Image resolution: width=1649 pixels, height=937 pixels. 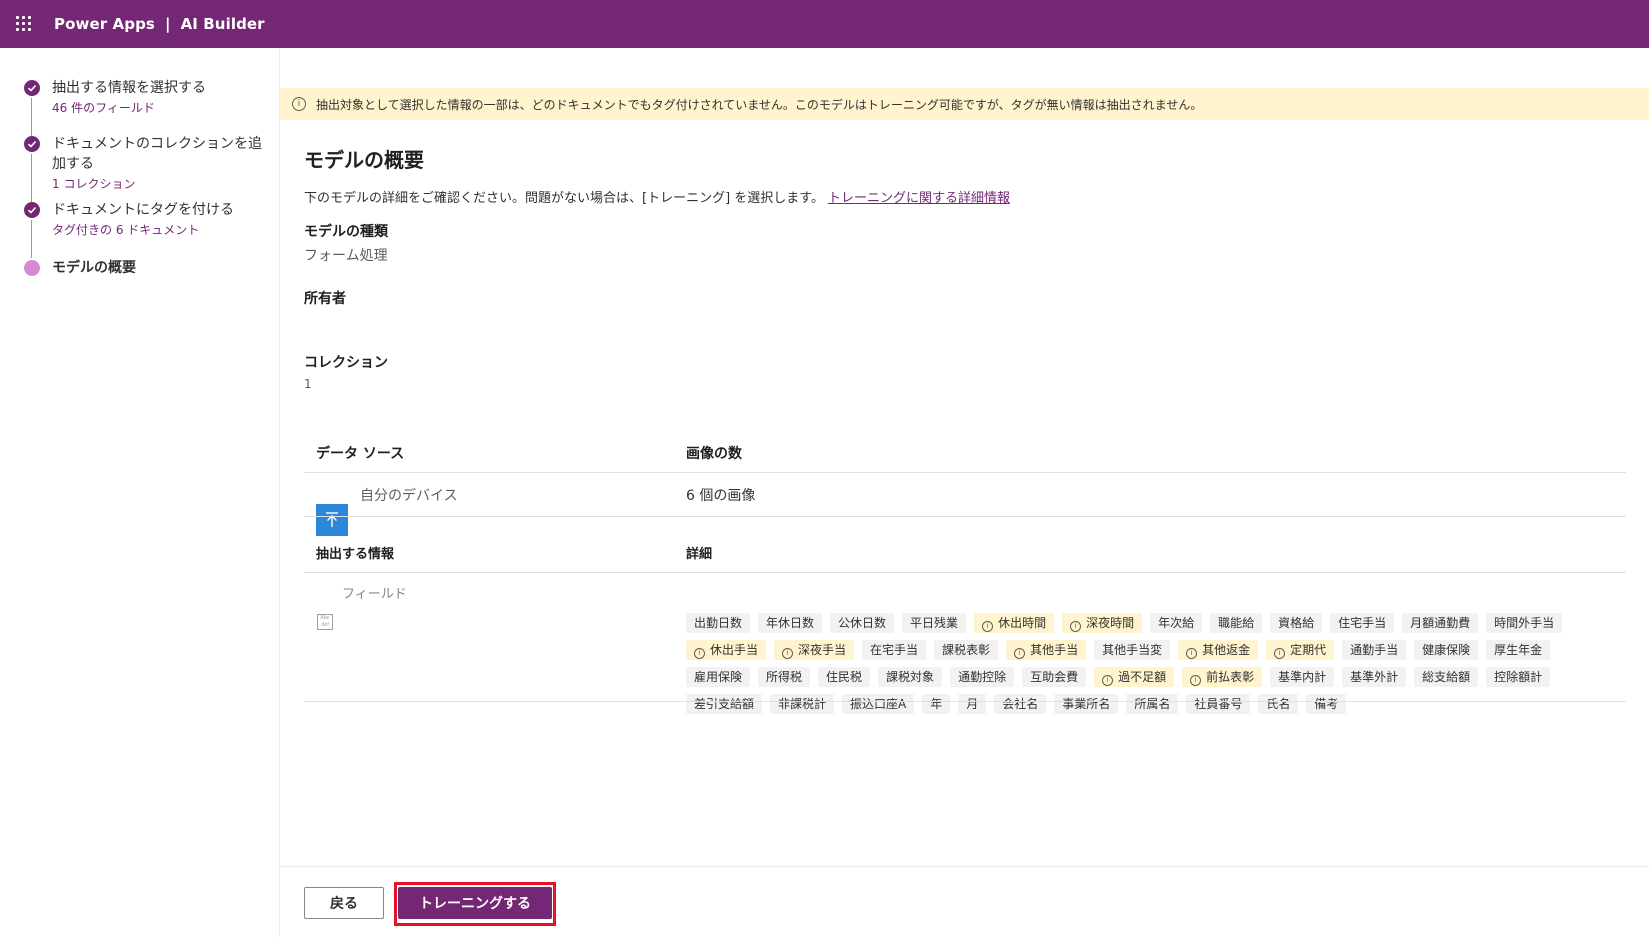 I want to click on check-icon, so click(x=32, y=210).